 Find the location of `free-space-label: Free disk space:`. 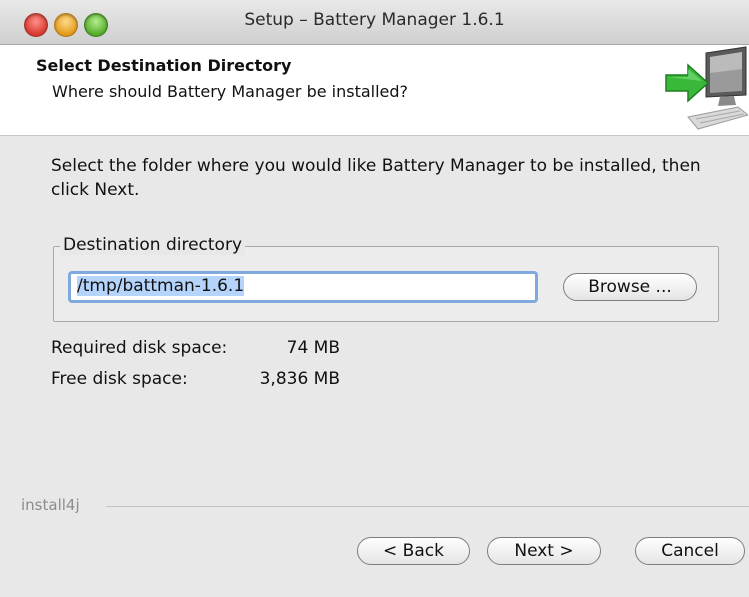

free-space-label: Free disk space: is located at coordinates (119, 379).